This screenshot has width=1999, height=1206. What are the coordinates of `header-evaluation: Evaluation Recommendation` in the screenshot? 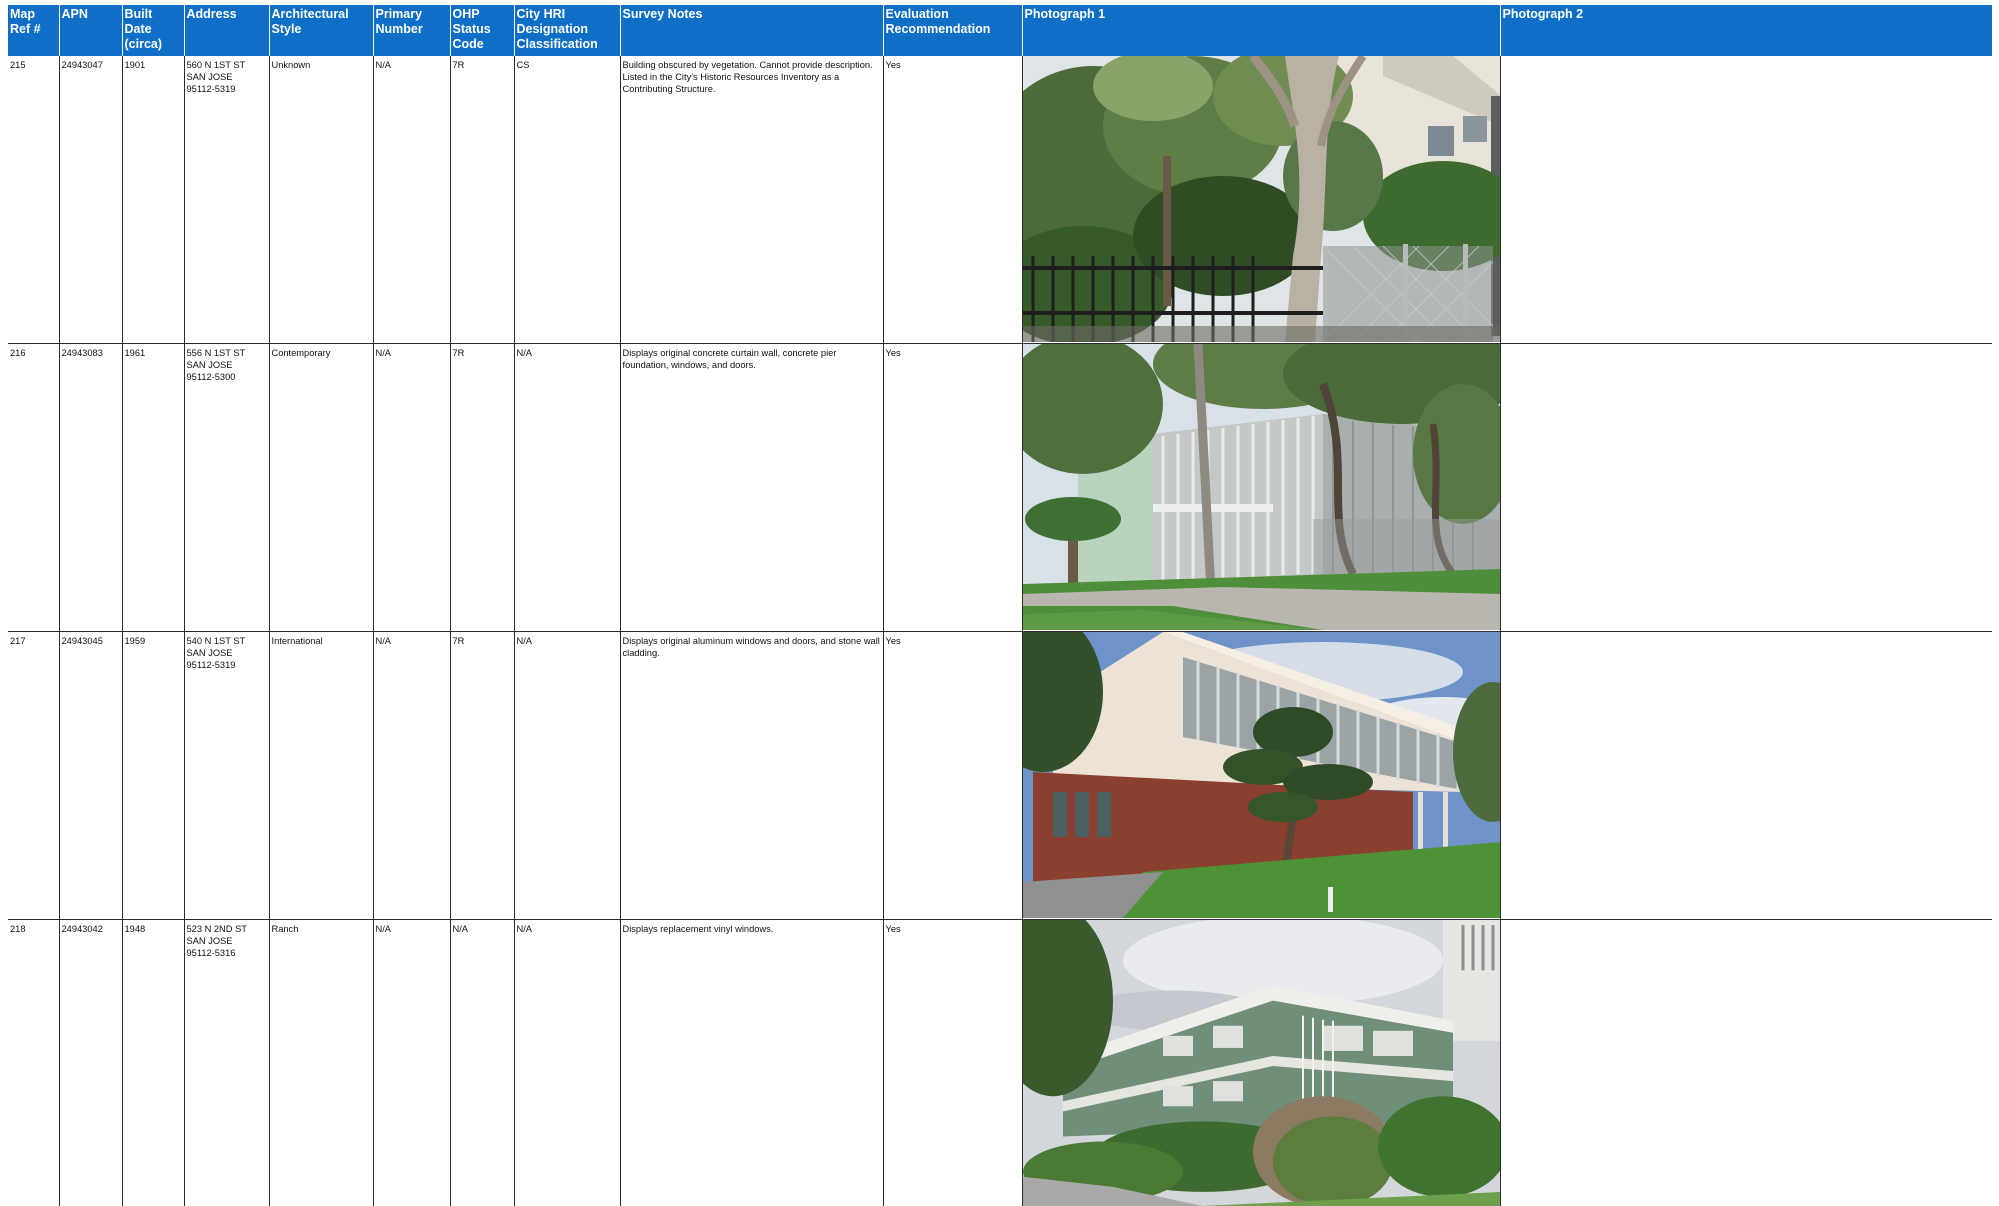 It's located at (952, 30).